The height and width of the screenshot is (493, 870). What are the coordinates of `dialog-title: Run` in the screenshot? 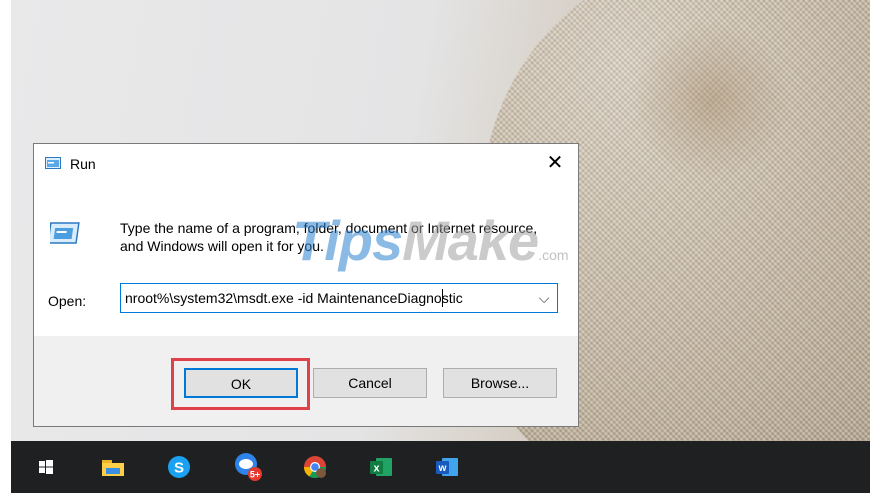 It's located at (83, 164).